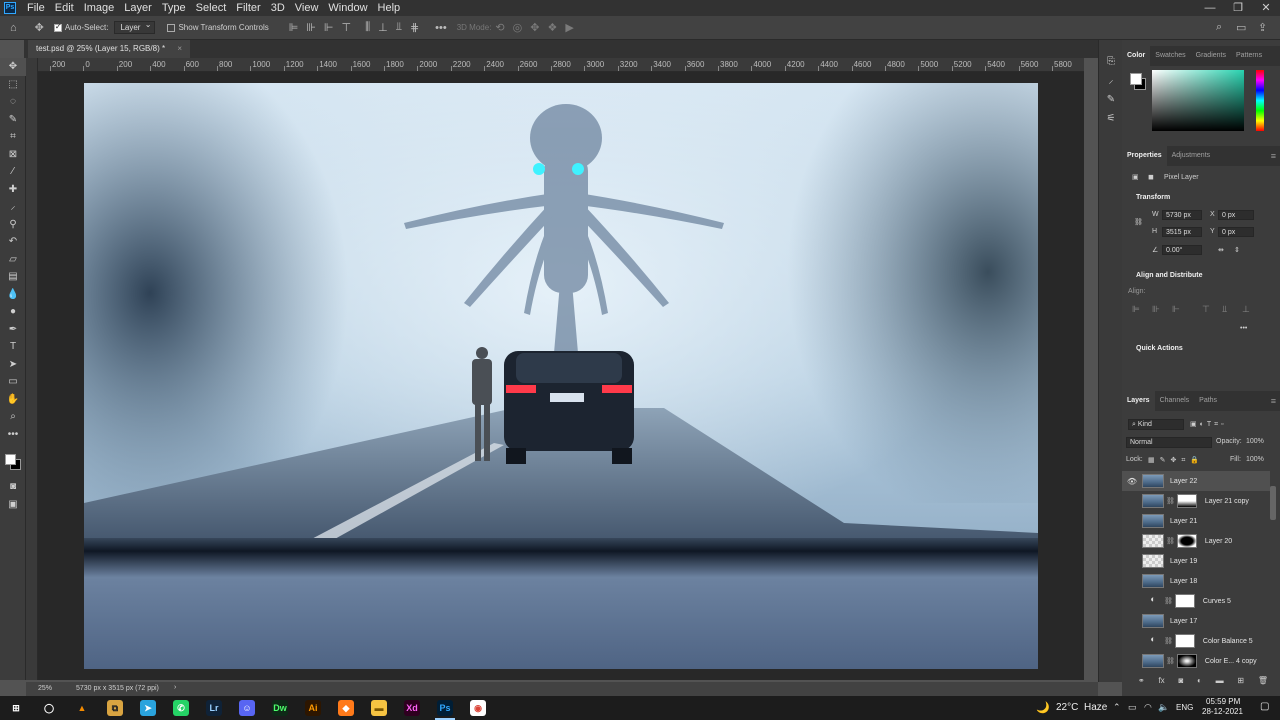  What do you see at coordinates (1255, 459) in the screenshot?
I see `fill-value: 100%` at bounding box center [1255, 459].